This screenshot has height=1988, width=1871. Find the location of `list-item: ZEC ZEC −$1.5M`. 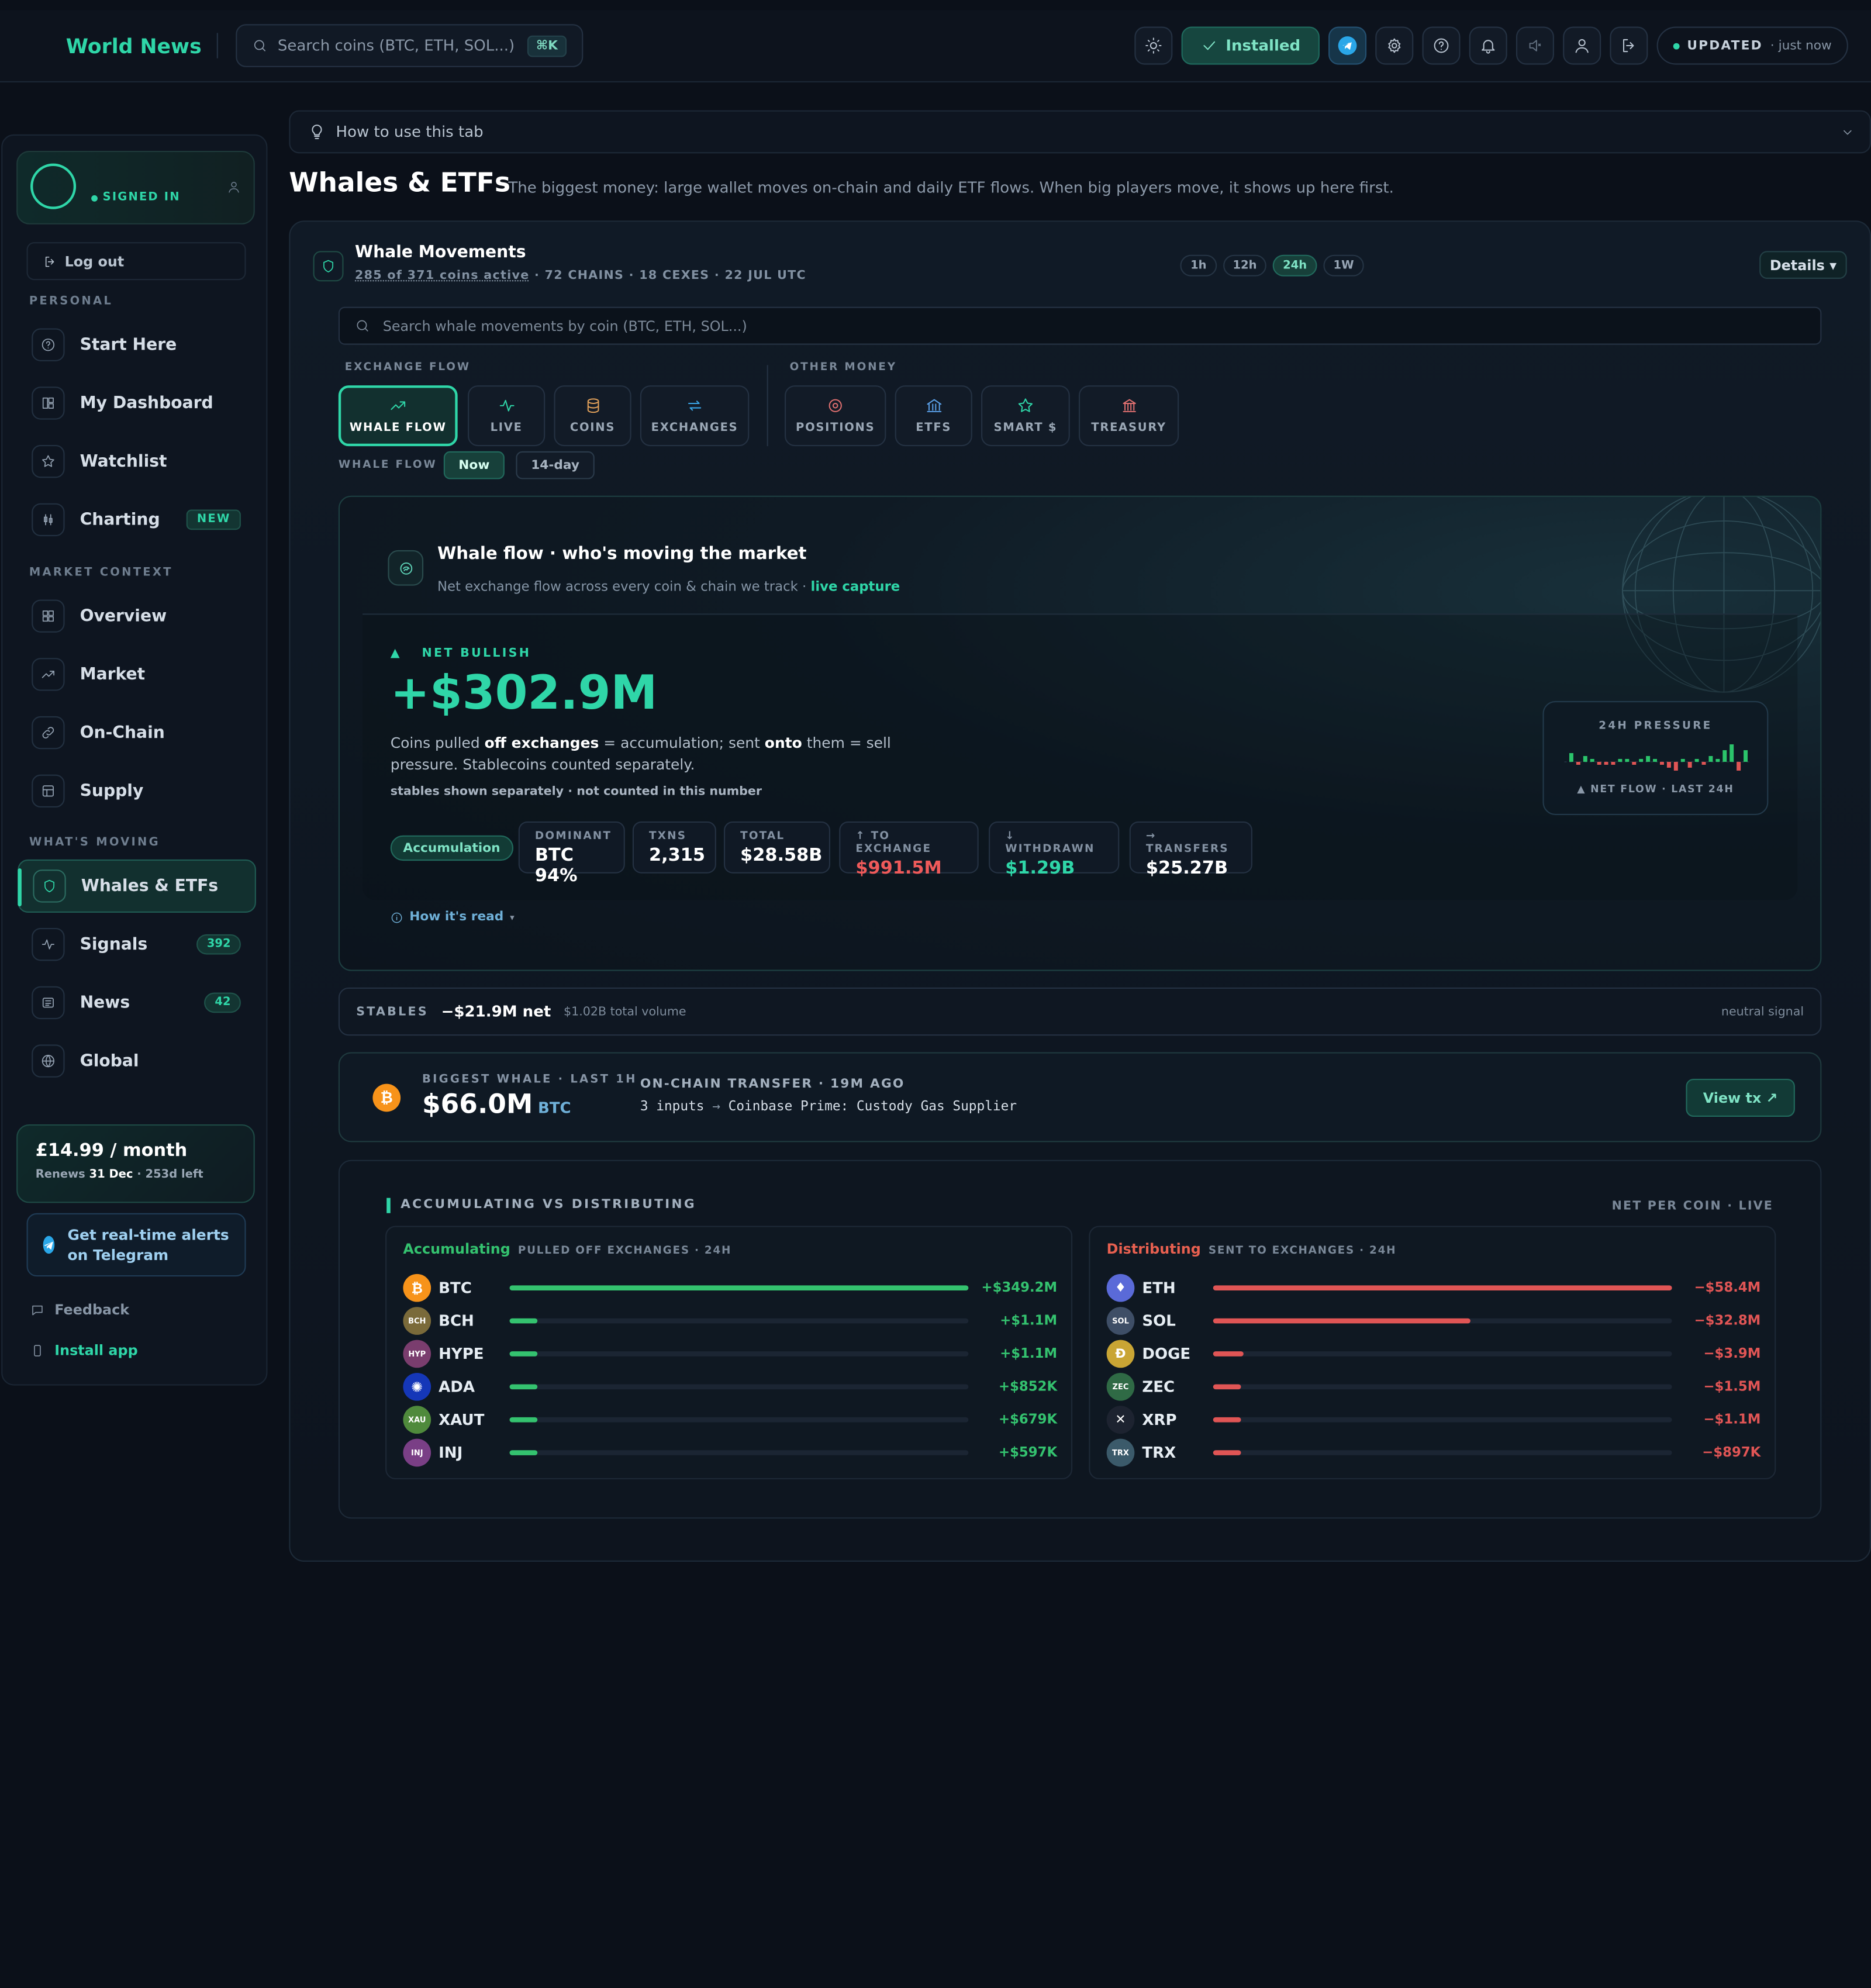

list-item: ZEC ZEC −$1.5M is located at coordinates (1434, 1386).